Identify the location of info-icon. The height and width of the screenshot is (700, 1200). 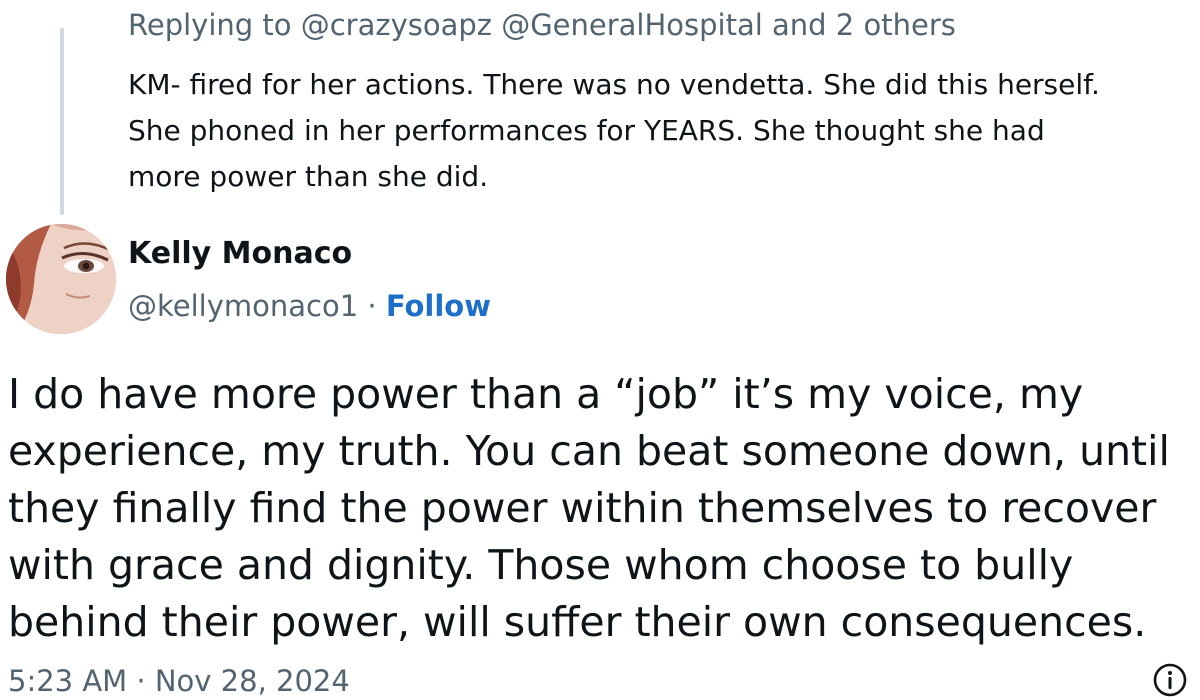
(1170, 680).